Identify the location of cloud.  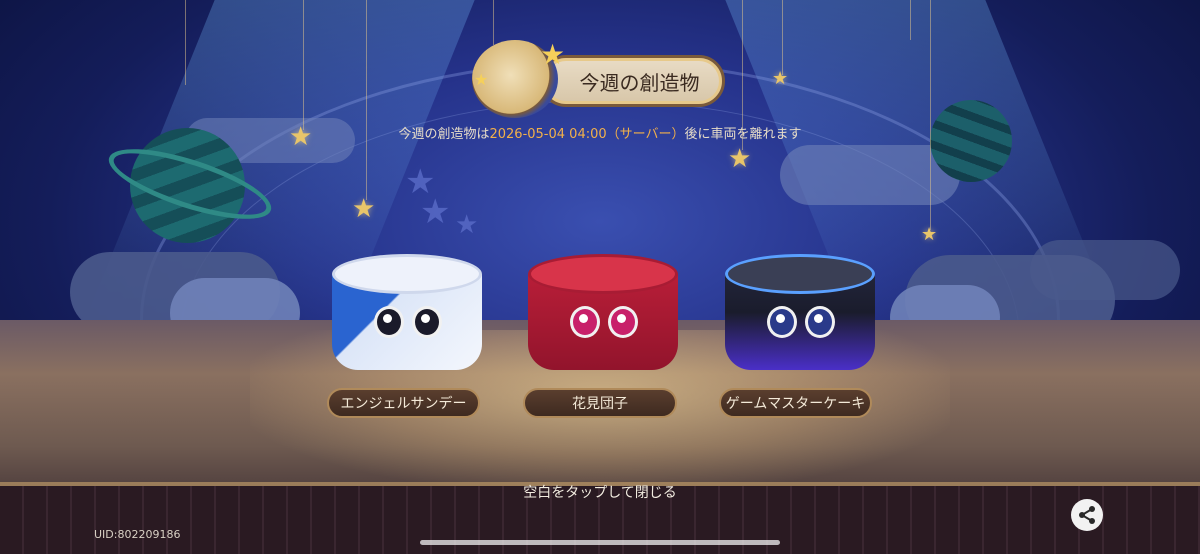
(1105, 270).